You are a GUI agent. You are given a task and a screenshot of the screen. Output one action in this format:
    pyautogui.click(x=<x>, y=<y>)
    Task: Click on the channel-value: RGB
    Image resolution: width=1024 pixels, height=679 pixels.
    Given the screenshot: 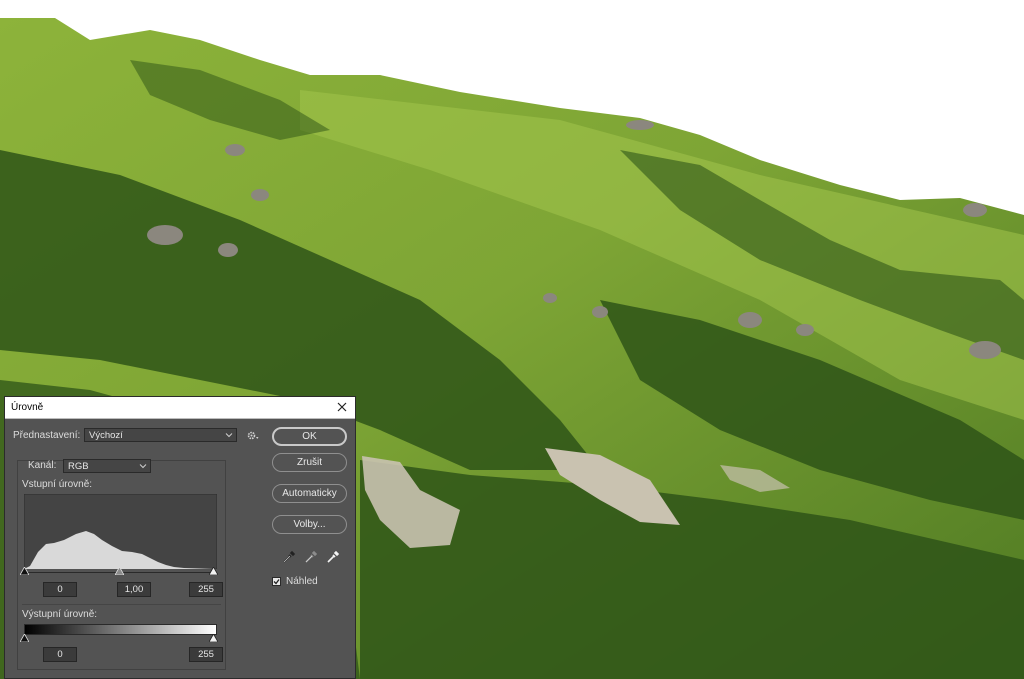 What is the action you would take?
    pyautogui.click(x=78, y=466)
    